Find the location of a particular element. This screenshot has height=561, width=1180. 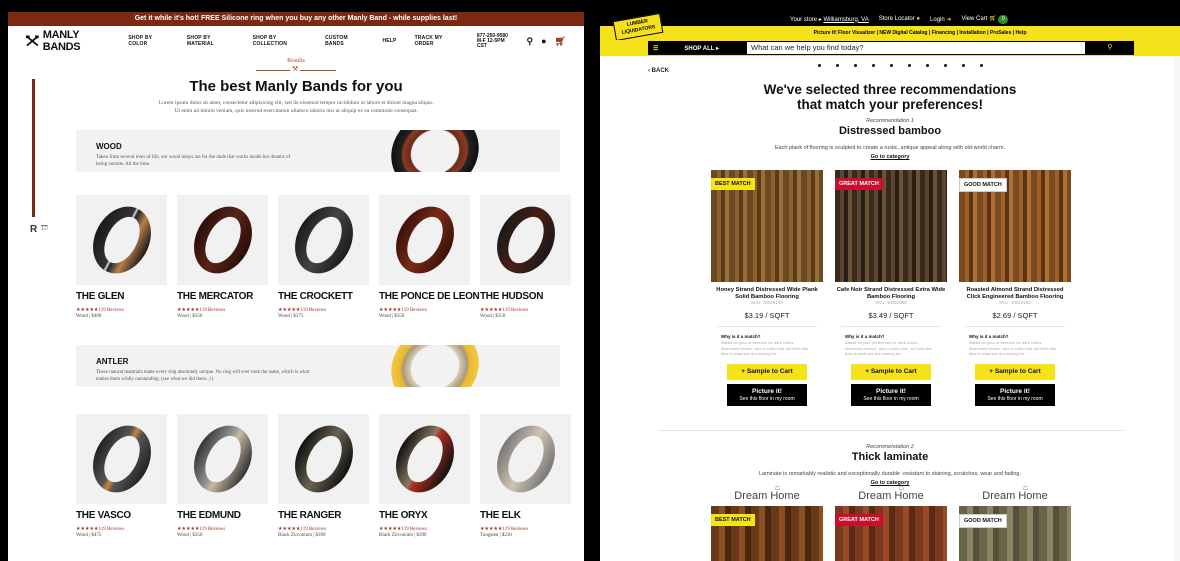

product-card: ⌂ Dream Home GREAT MATCH is located at coordinates (891, 522).